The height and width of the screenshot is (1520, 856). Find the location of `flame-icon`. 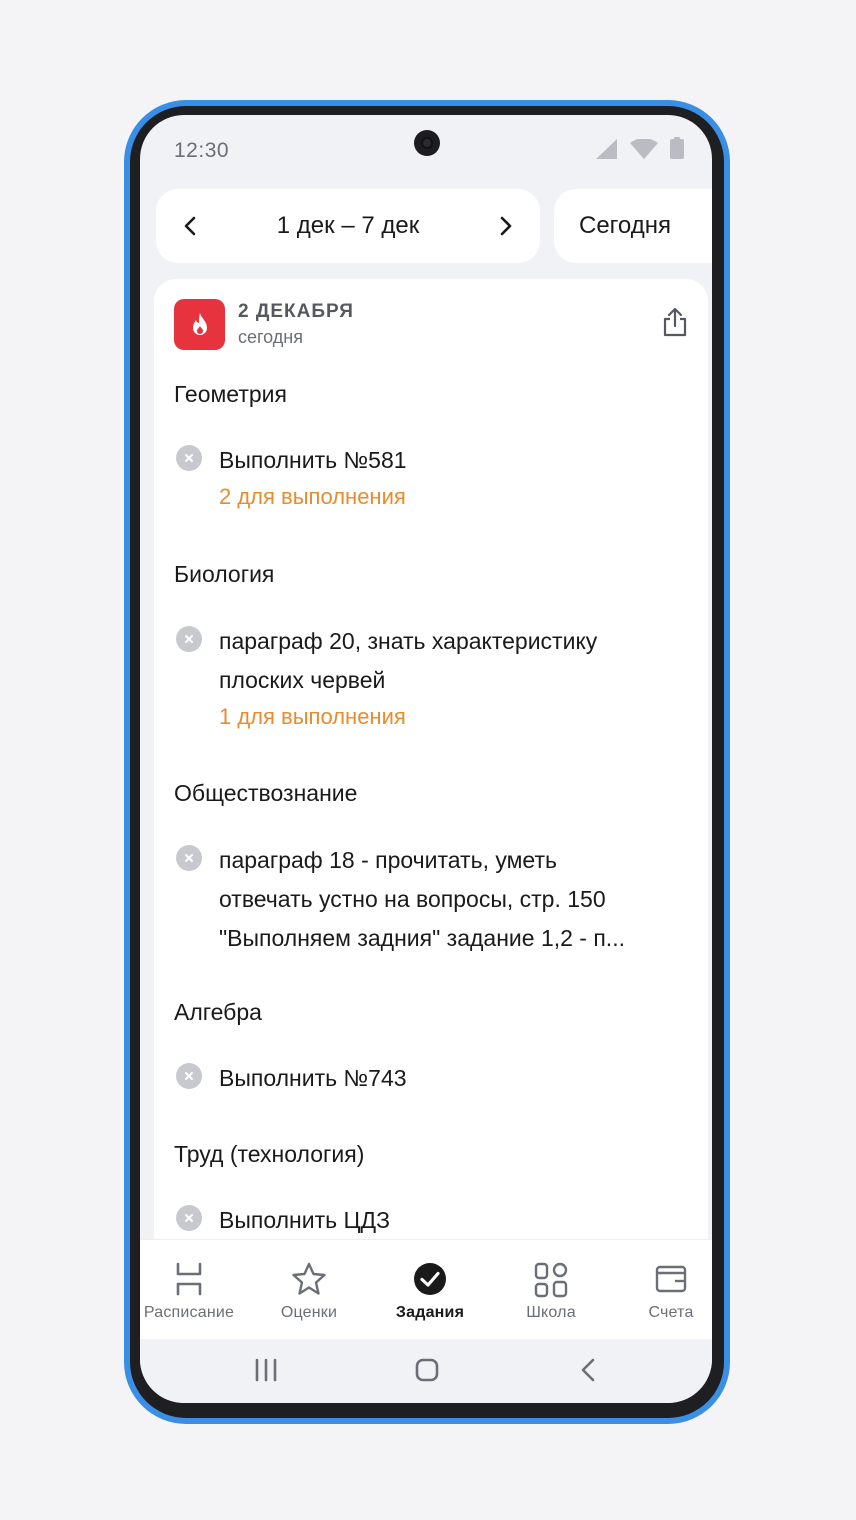

flame-icon is located at coordinates (199, 323).